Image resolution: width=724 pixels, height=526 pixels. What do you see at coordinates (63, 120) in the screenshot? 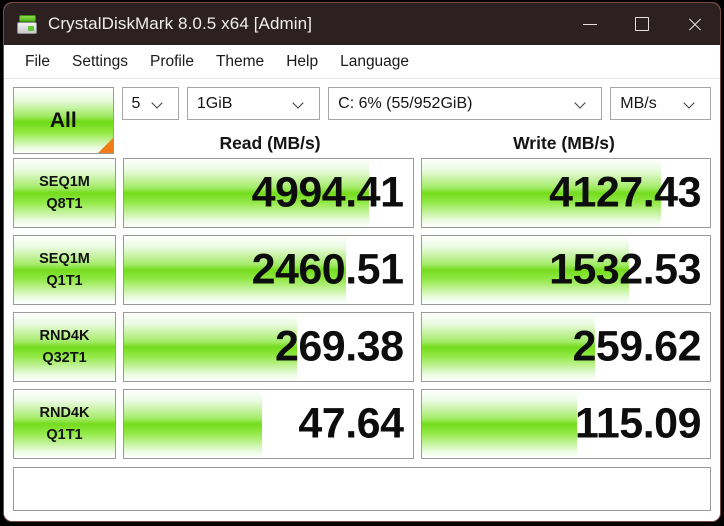
I see `run-all-button: All` at bounding box center [63, 120].